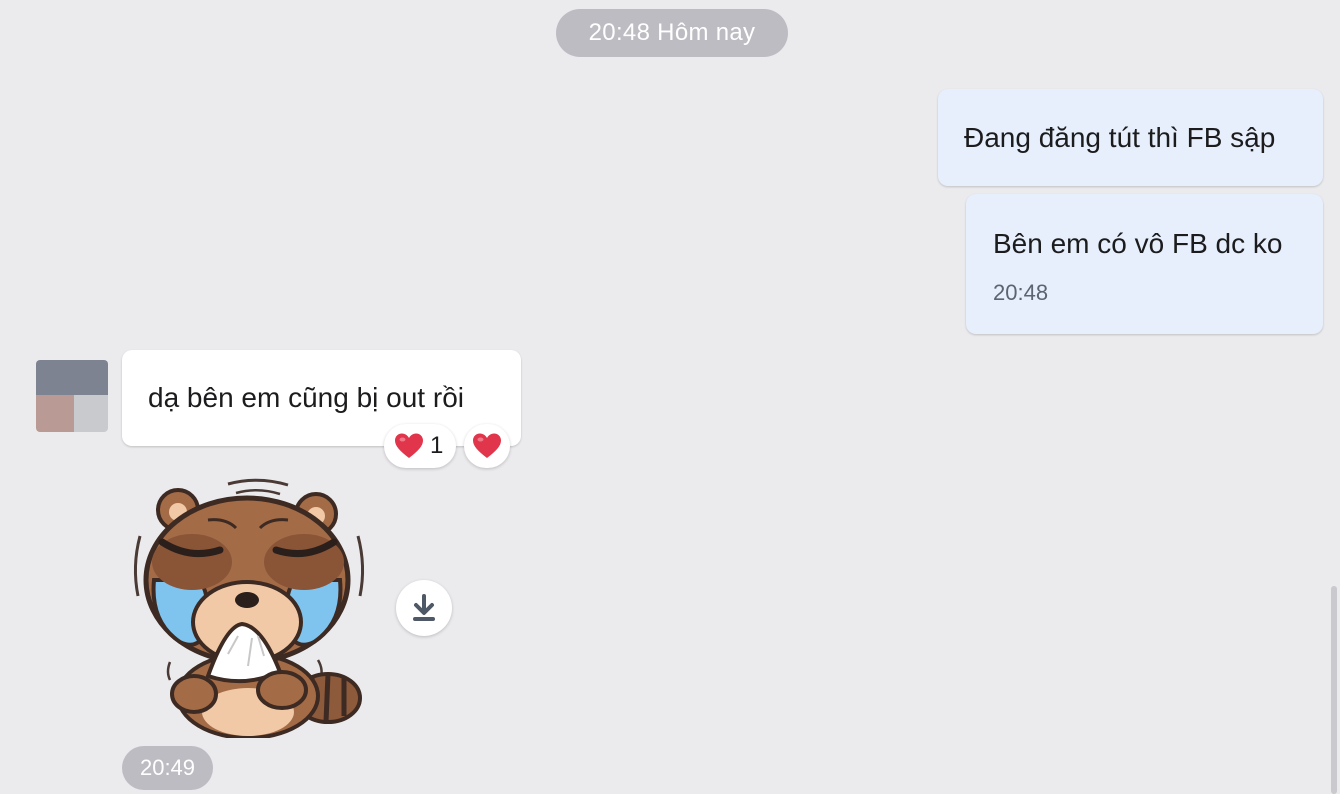 This screenshot has height=794, width=1340. Describe the element at coordinates (437, 445) in the screenshot. I see `reaction-count: 1` at that location.